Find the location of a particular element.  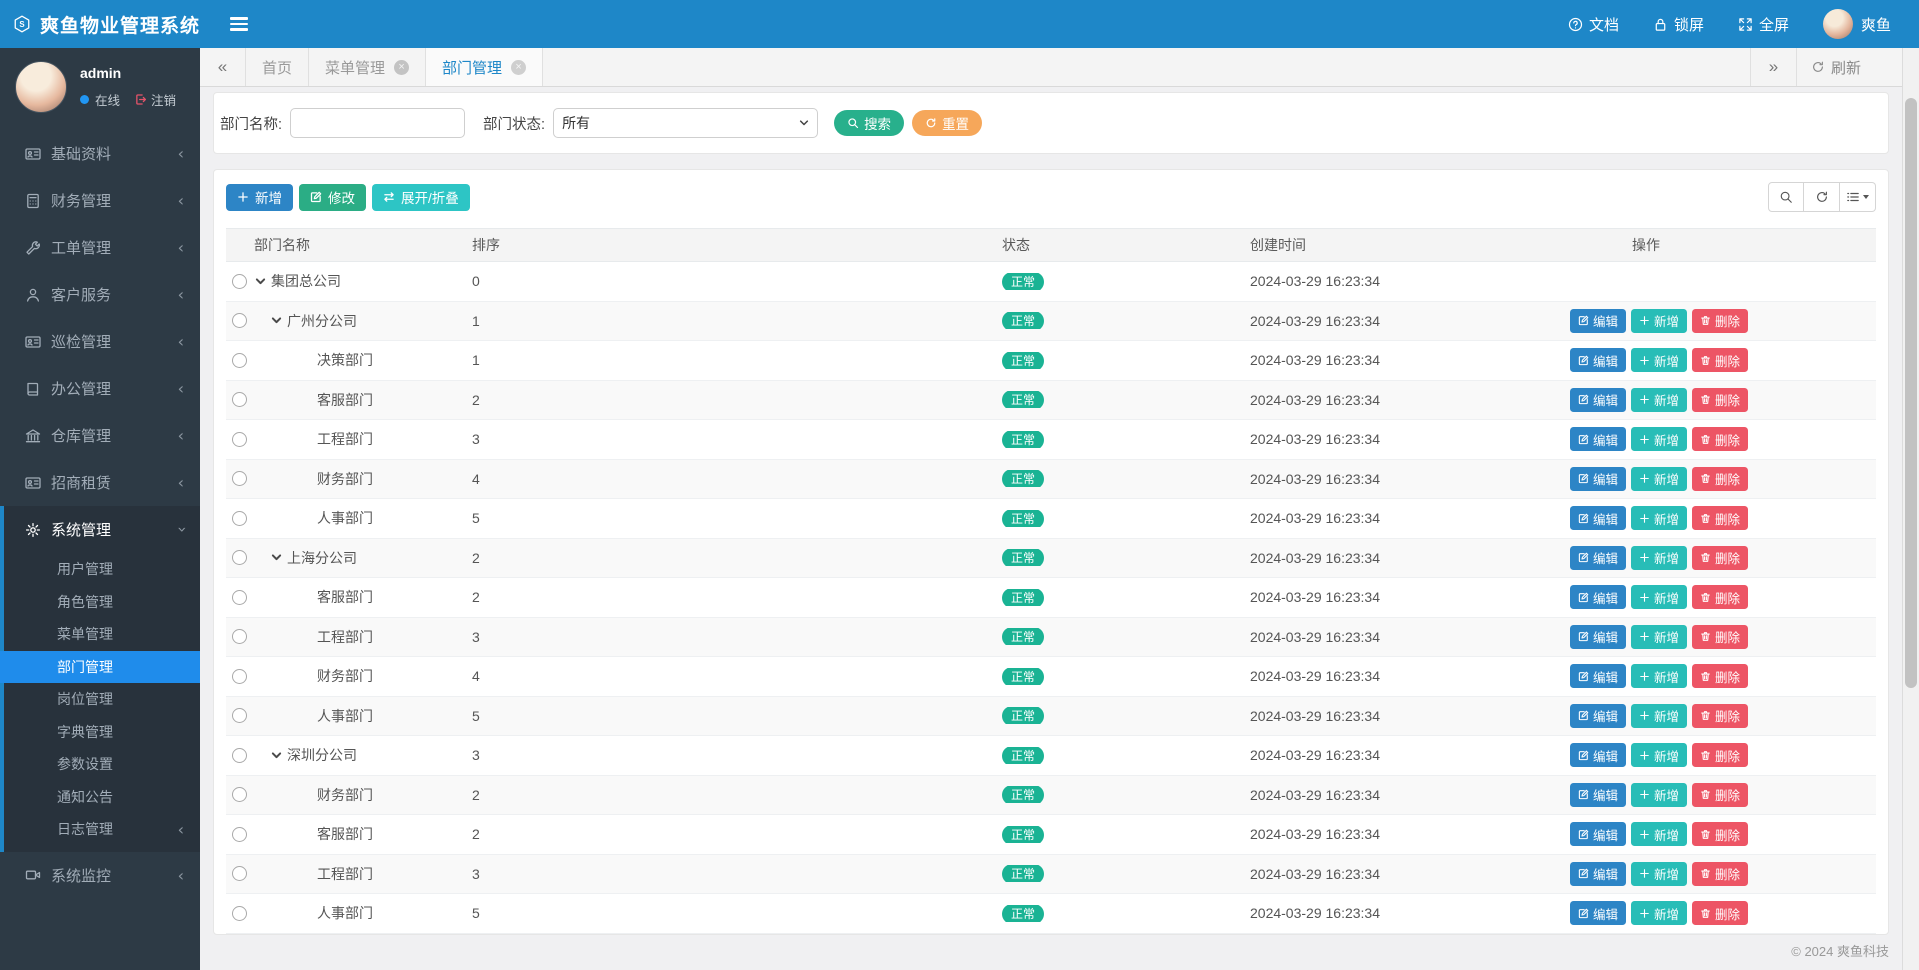

dept-name-input is located at coordinates (378, 123).